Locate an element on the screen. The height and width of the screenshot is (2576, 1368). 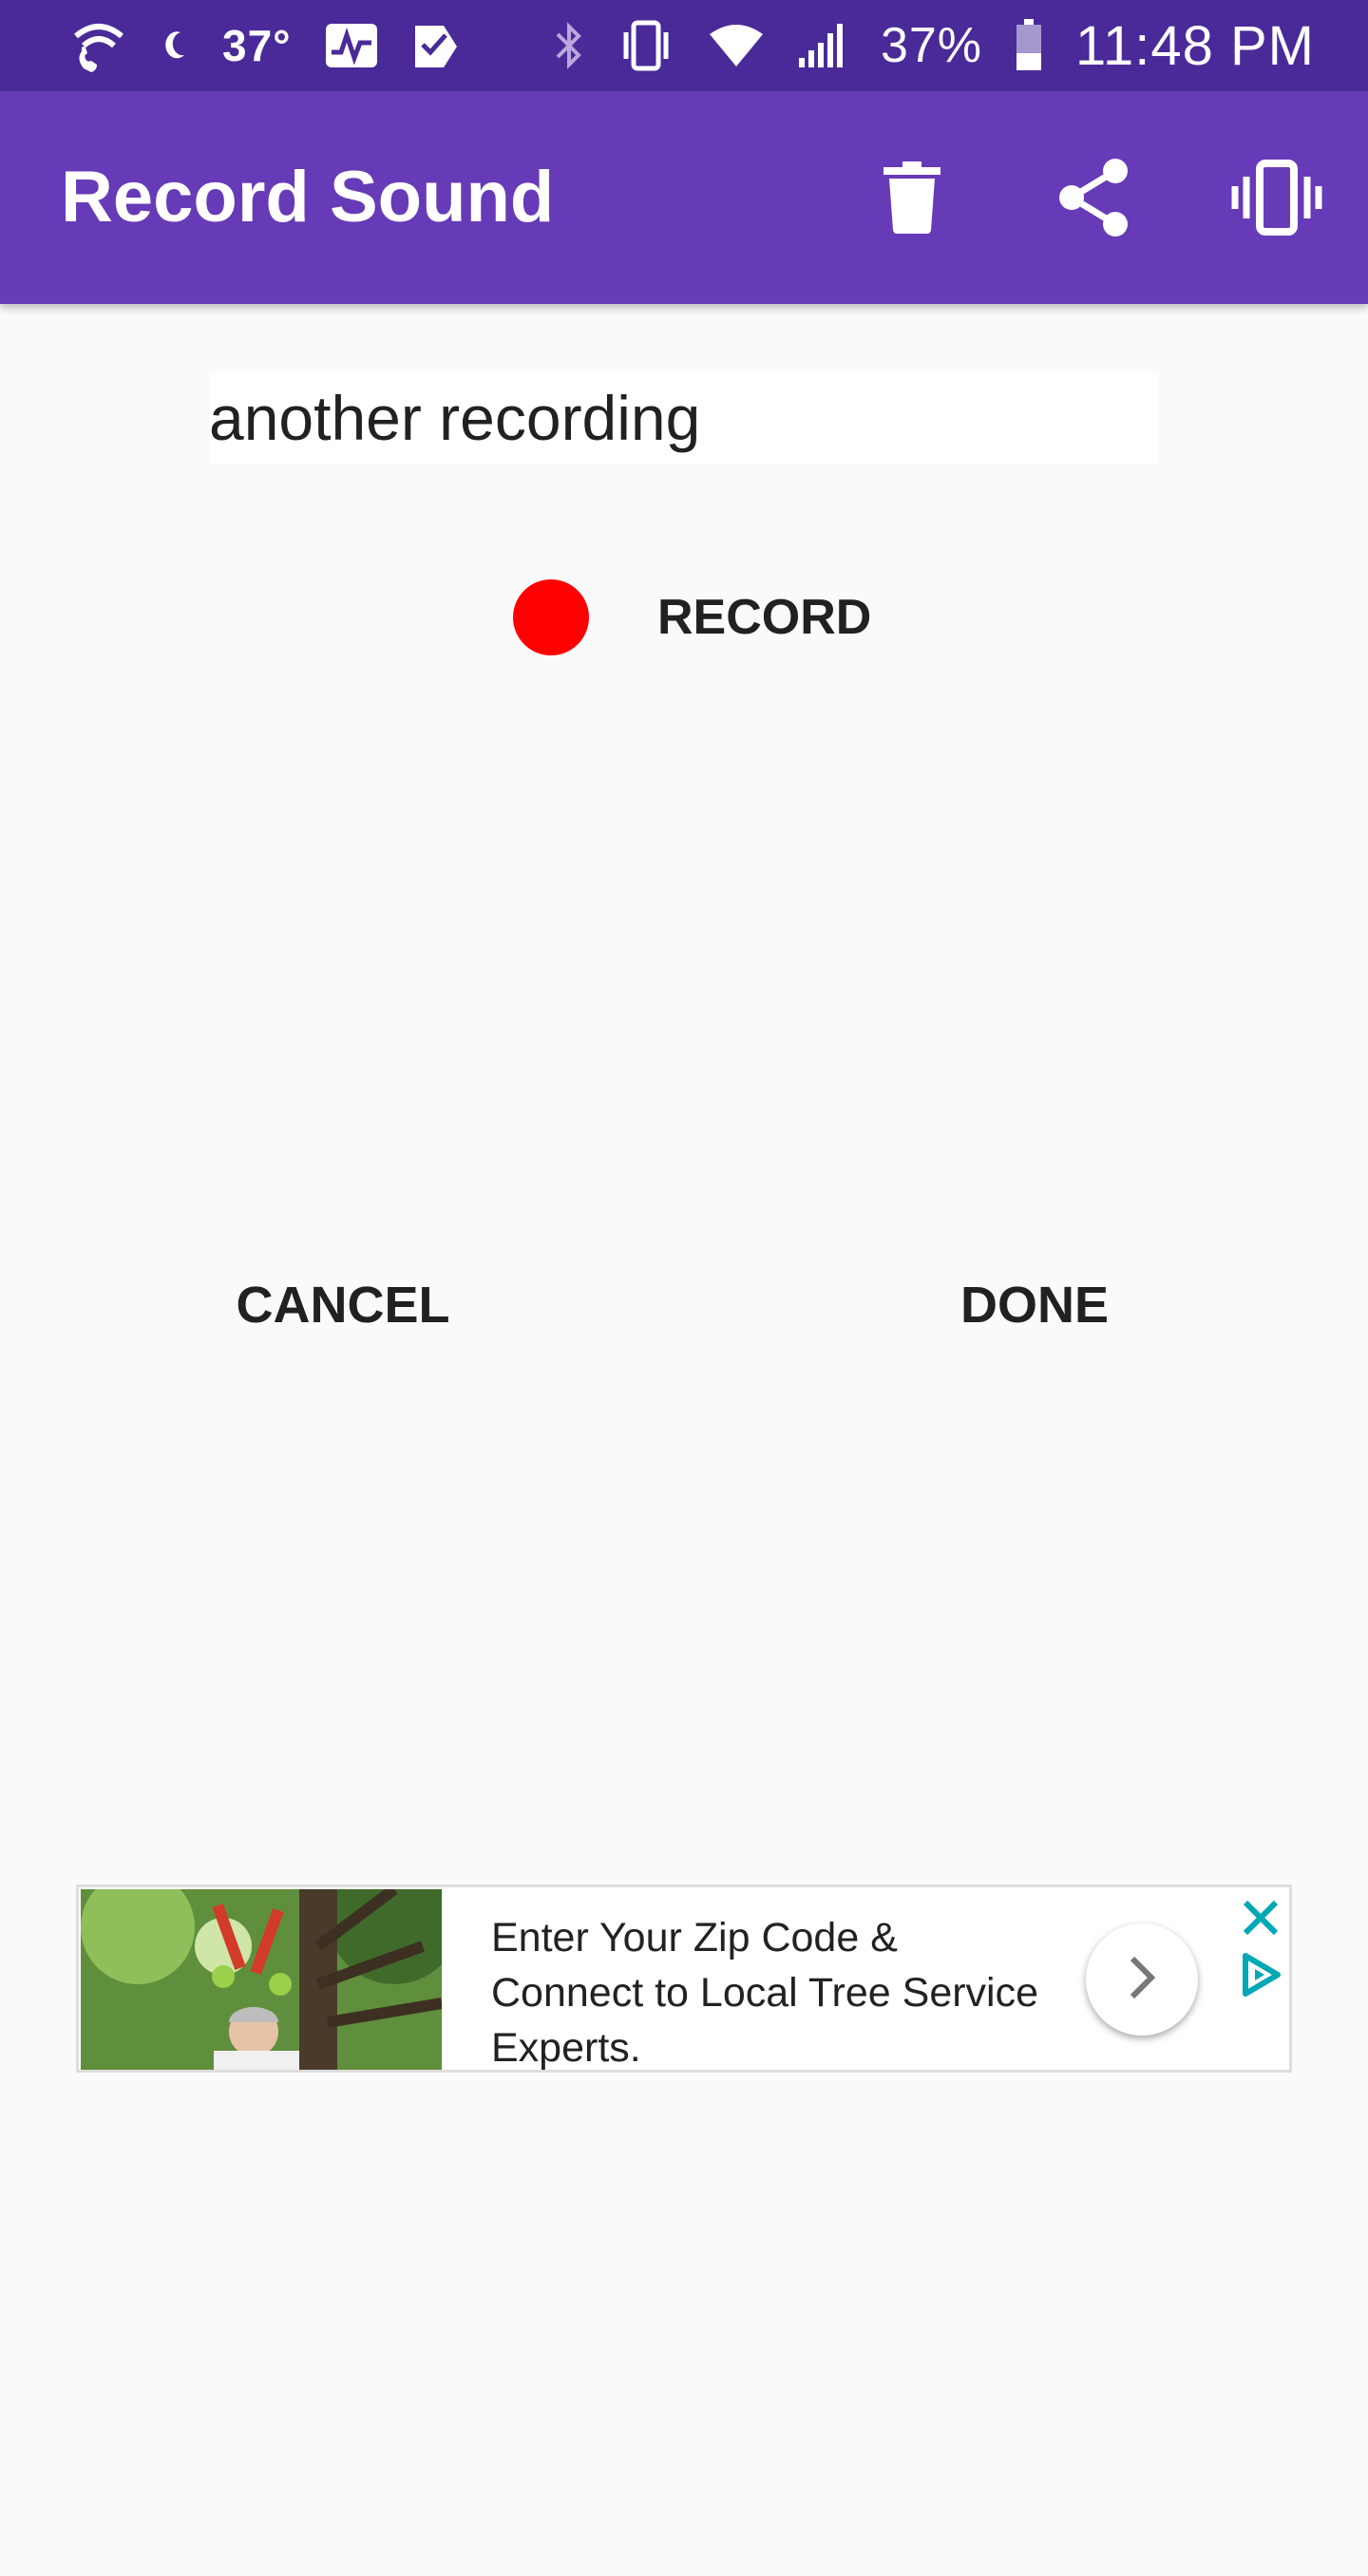
ad-line: Experts. is located at coordinates (566, 2048).